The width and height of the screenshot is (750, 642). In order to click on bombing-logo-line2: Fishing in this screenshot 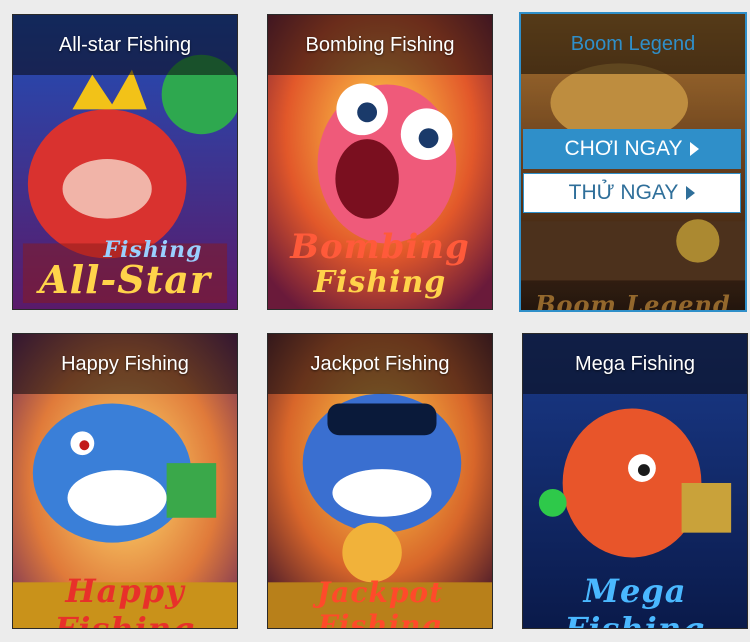, I will do `click(380, 282)`.